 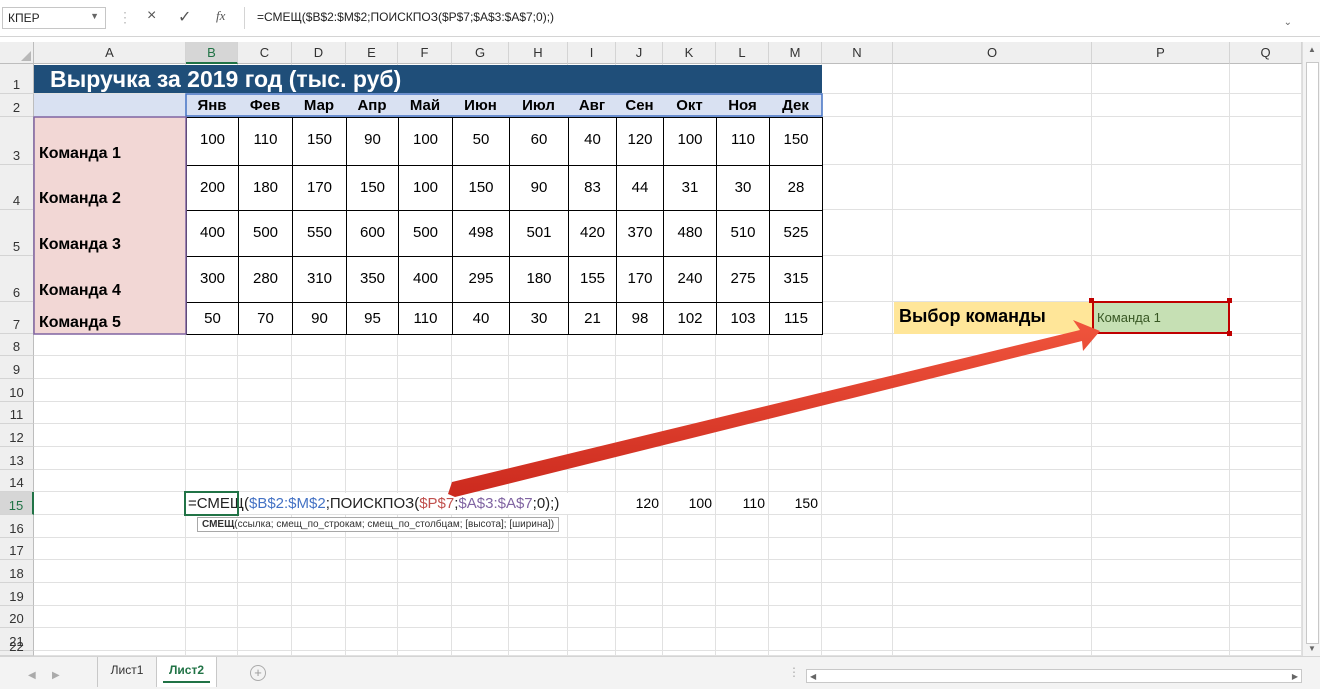 What do you see at coordinates (592, 318) in the screenshot?
I see `revenue-cell: 21` at bounding box center [592, 318].